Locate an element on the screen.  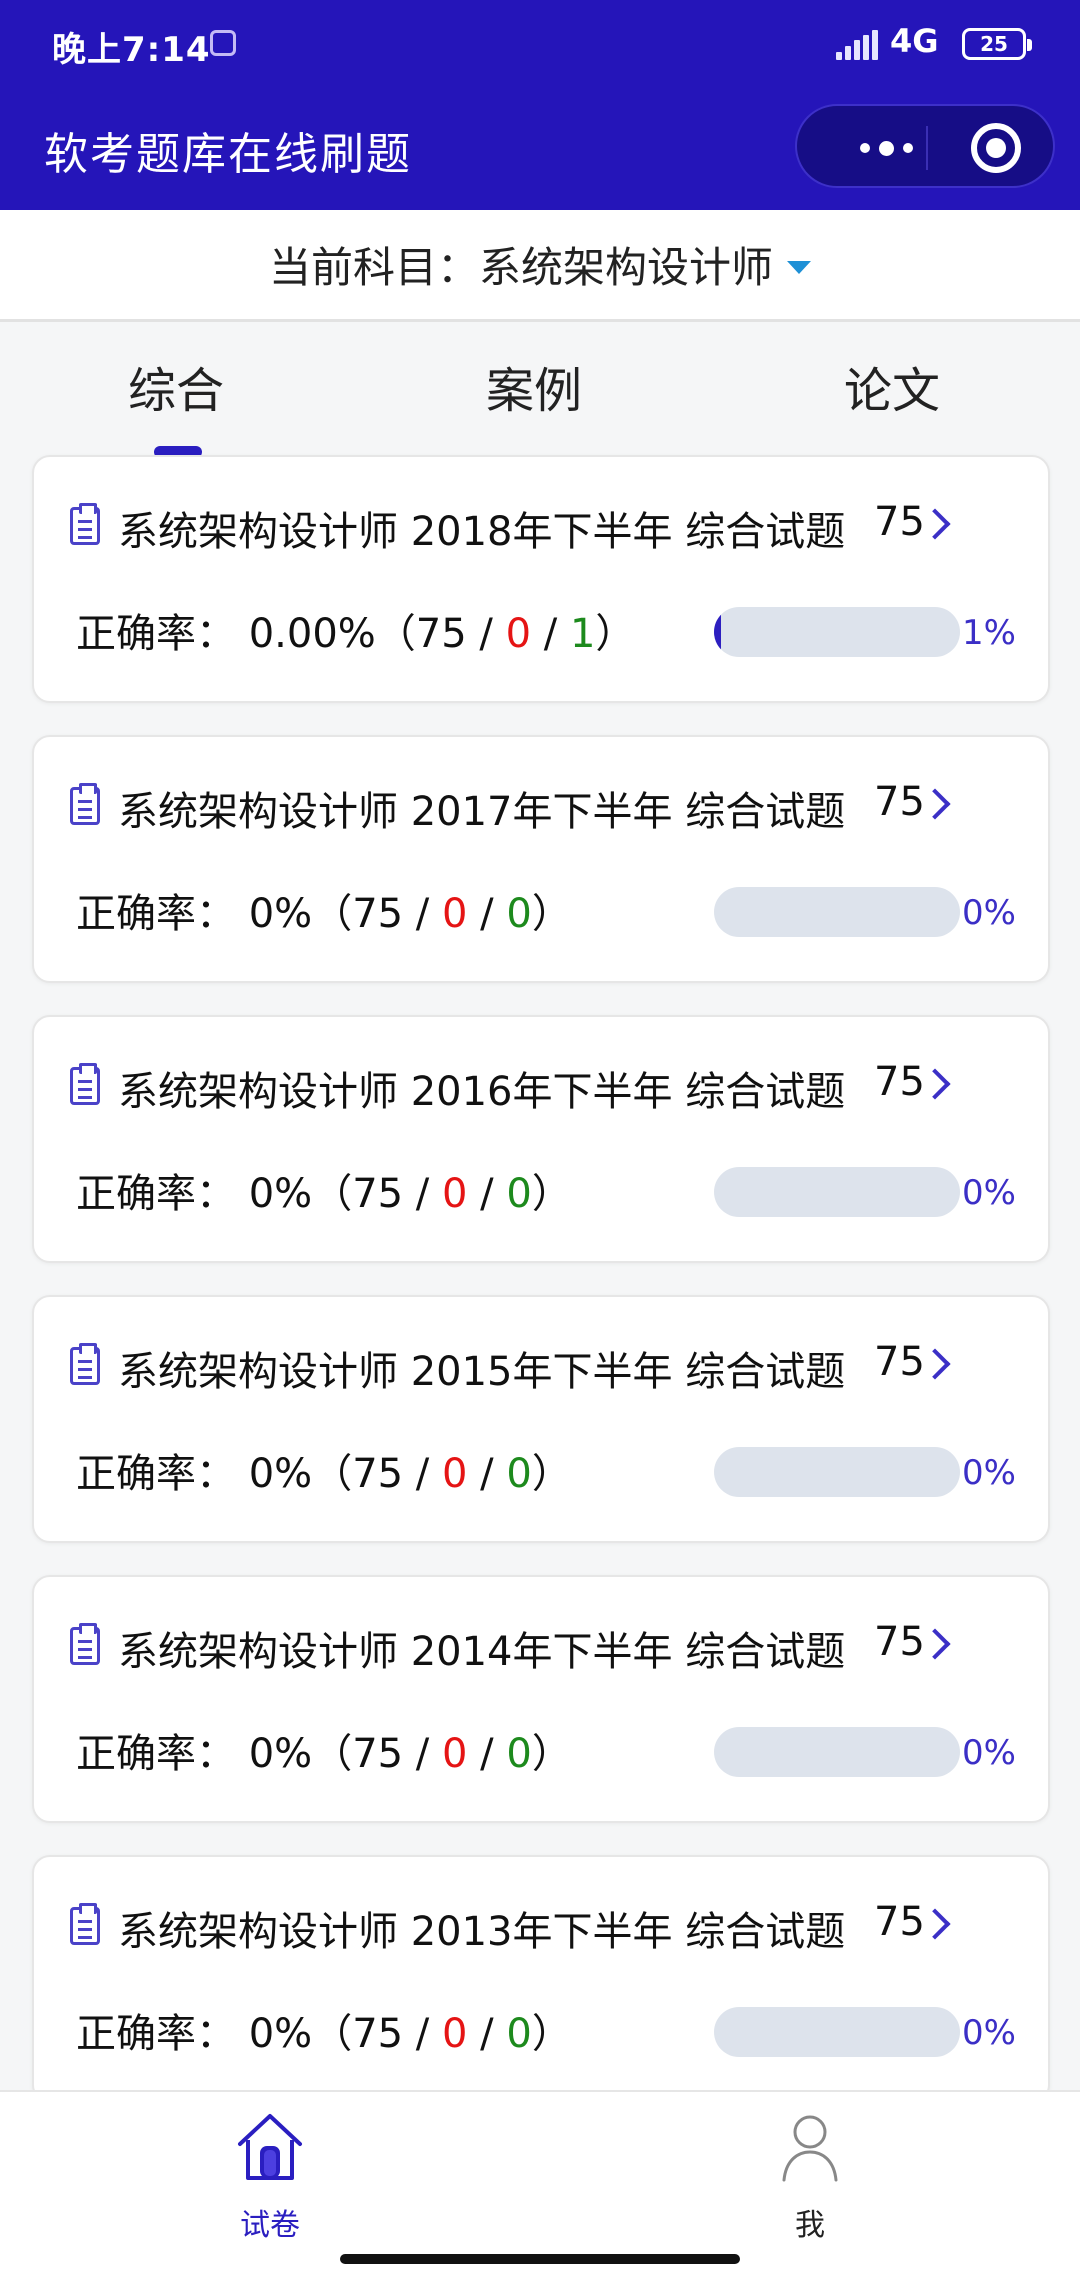
accuracy-line: 正确率： 0.00%（75 / 0 / 1） is located at coordinates (356, 634).